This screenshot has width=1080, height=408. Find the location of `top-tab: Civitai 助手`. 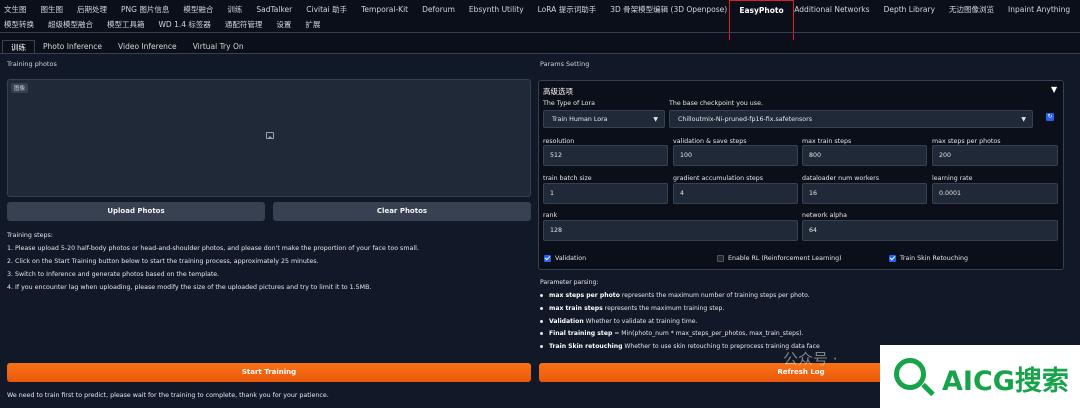

top-tab: Civitai 助手 is located at coordinates (326, 9).